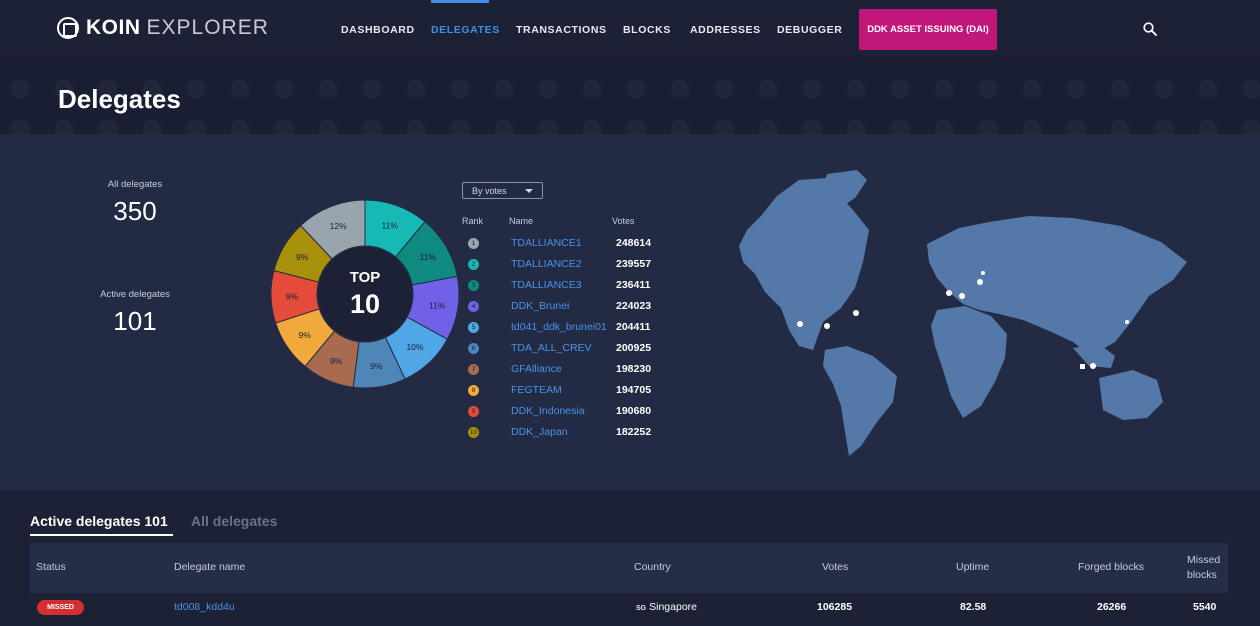 Image resolution: width=1260 pixels, height=626 pixels. I want to click on delegate-votes: 194705, so click(634, 390).